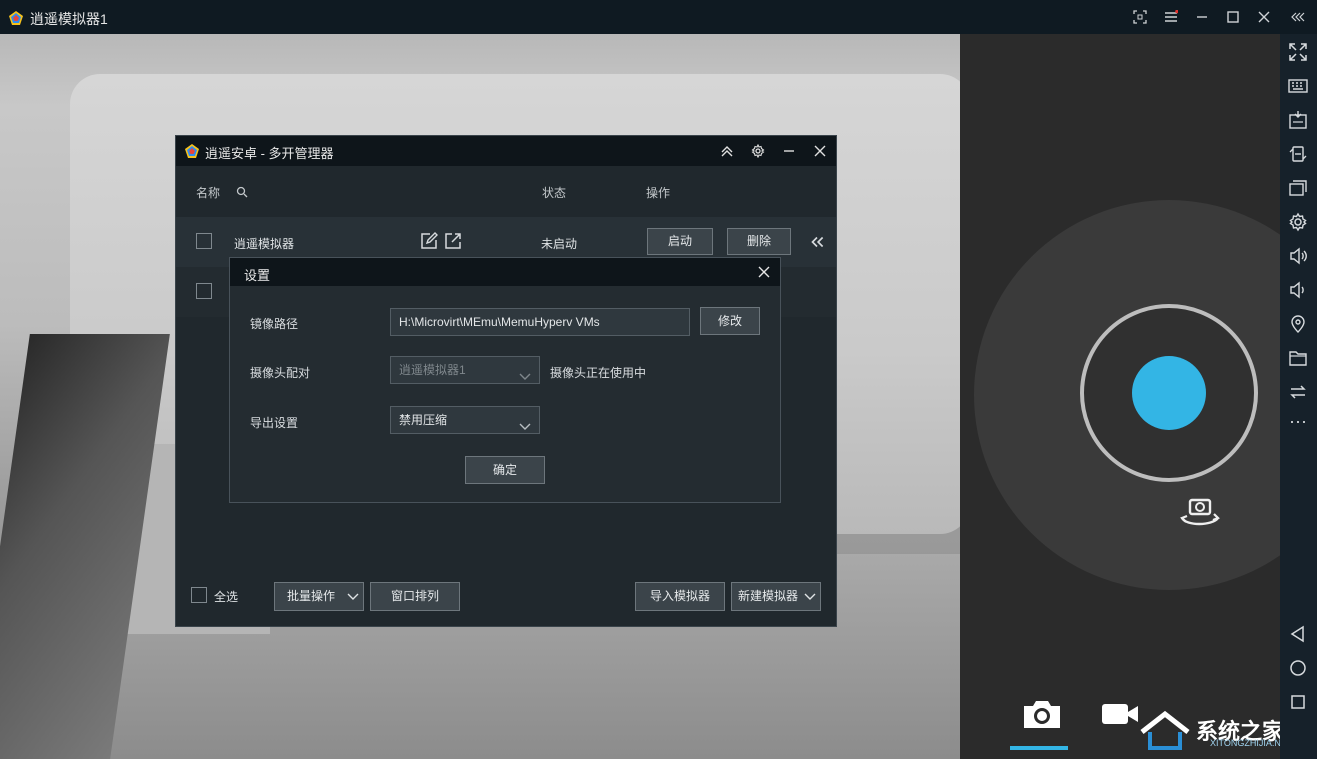  What do you see at coordinates (226, 597) in the screenshot?
I see `select-all-label: 全选` at bounding box center [226, 597].